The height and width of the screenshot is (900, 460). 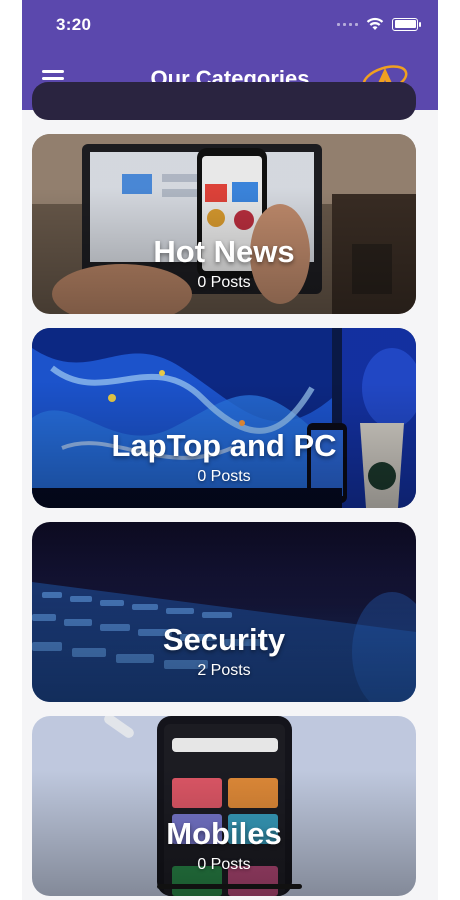 What do you see at coordinates (224, 101) in the screenshot?
I see `previous-category-card` at bounding box center [224, 101].